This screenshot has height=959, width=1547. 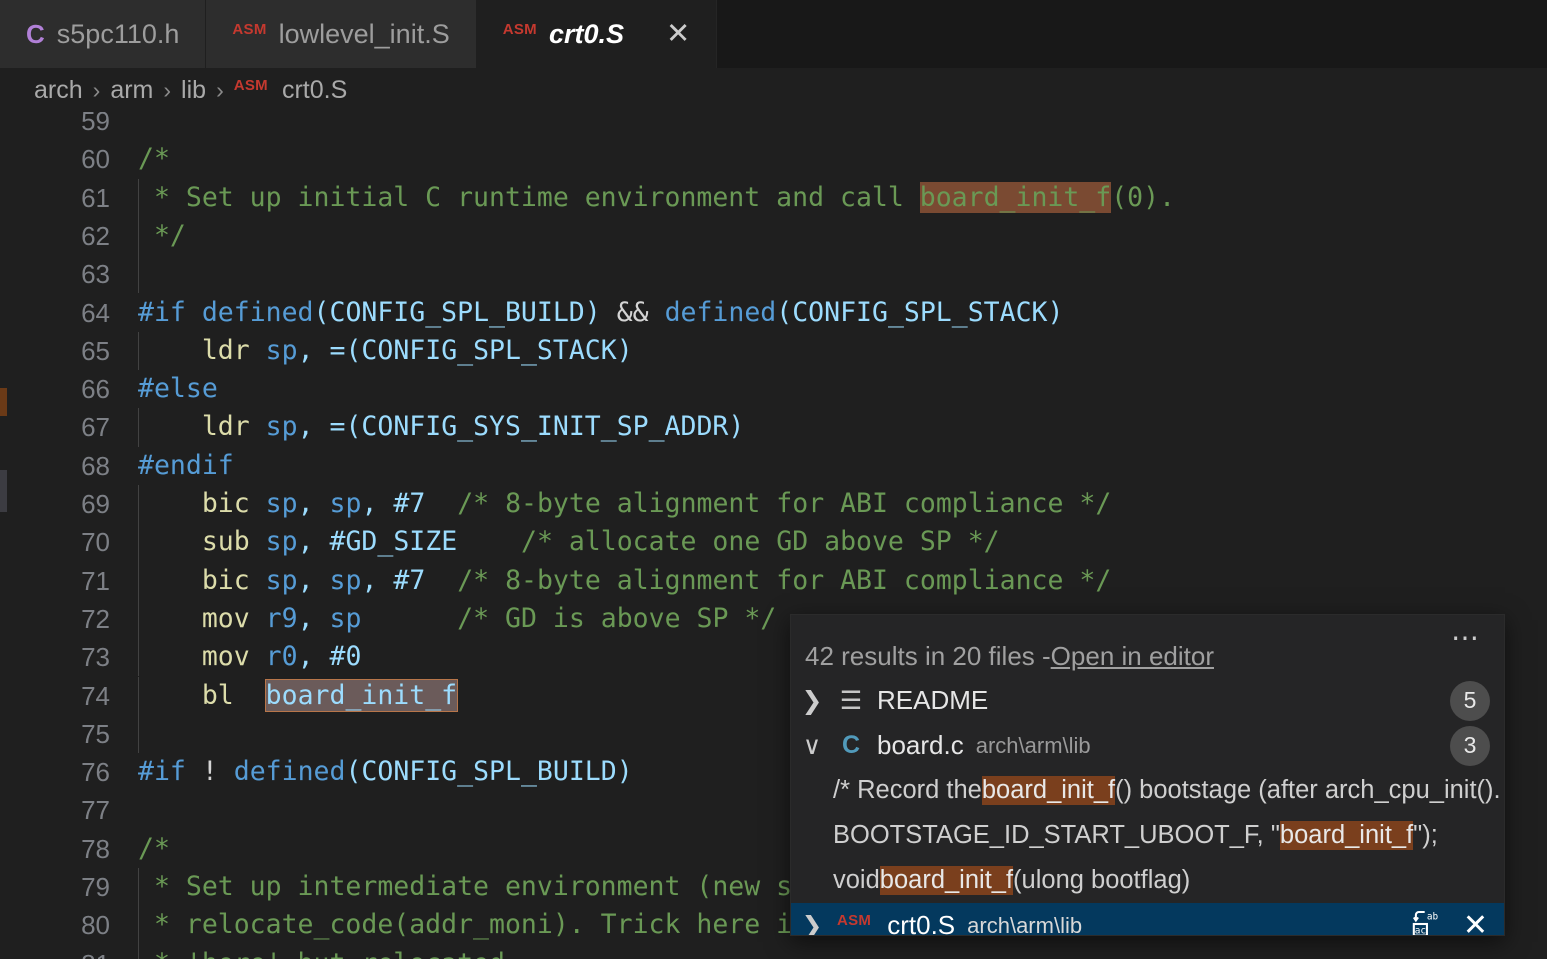 What do you see at coordinates (1426, 922) in the screenshot?
I see `replace-all-icon: ac ab` at bounding box center [1426, 922].